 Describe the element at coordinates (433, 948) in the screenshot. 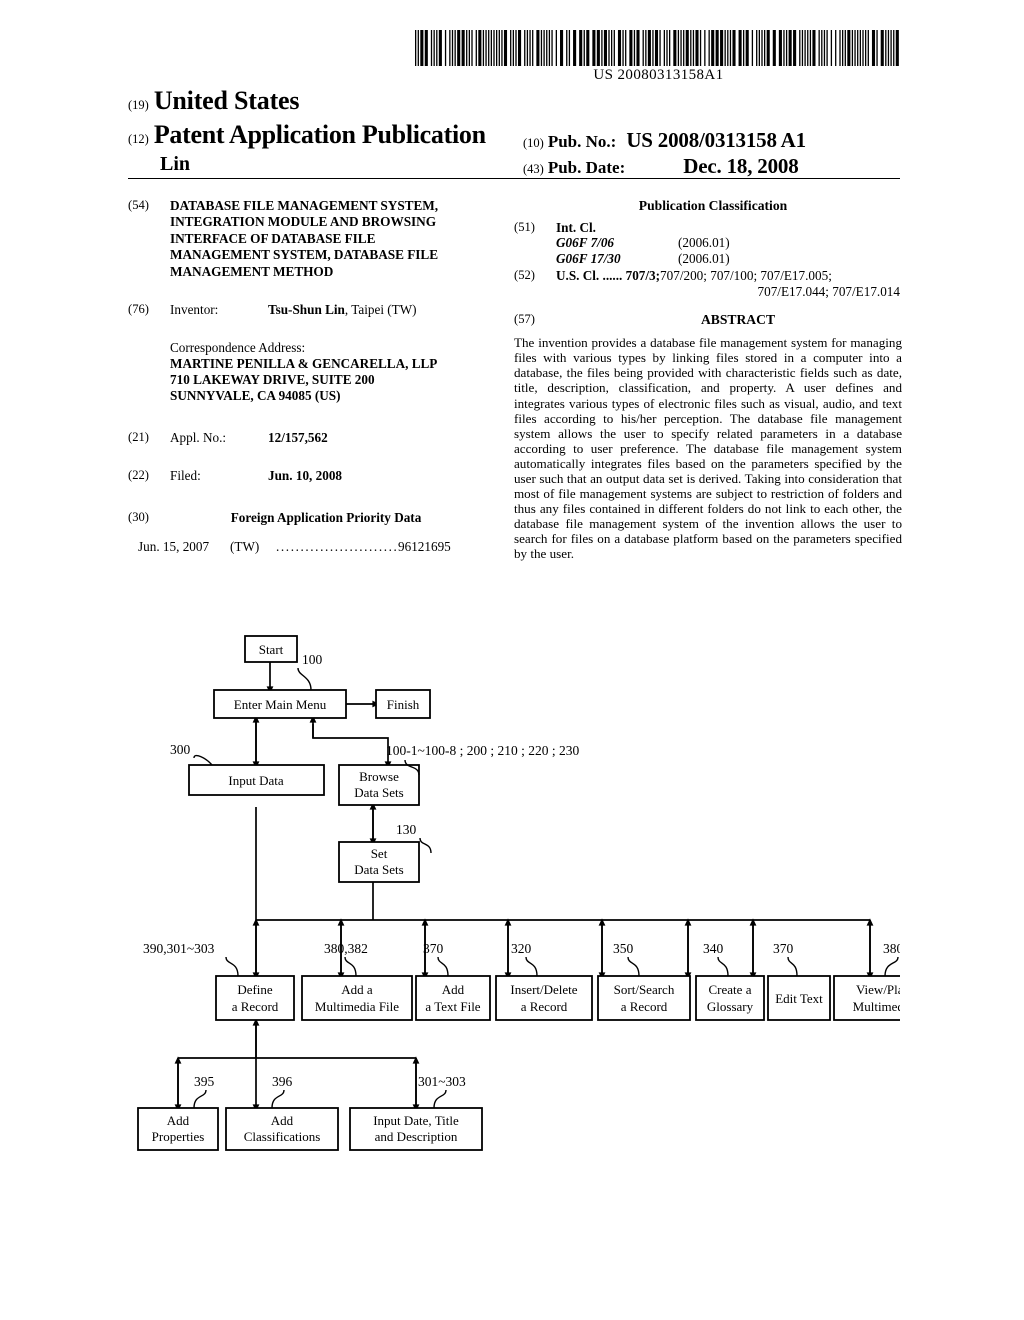

I see `ref-add-text-file: 370` at that location.